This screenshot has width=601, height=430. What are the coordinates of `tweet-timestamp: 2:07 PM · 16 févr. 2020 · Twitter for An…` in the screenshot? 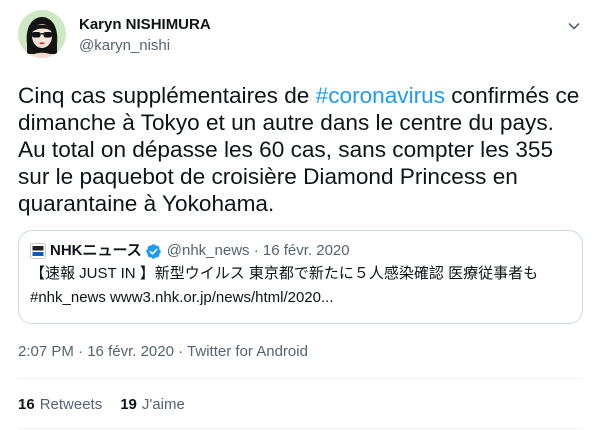 It's located at (163, 352).